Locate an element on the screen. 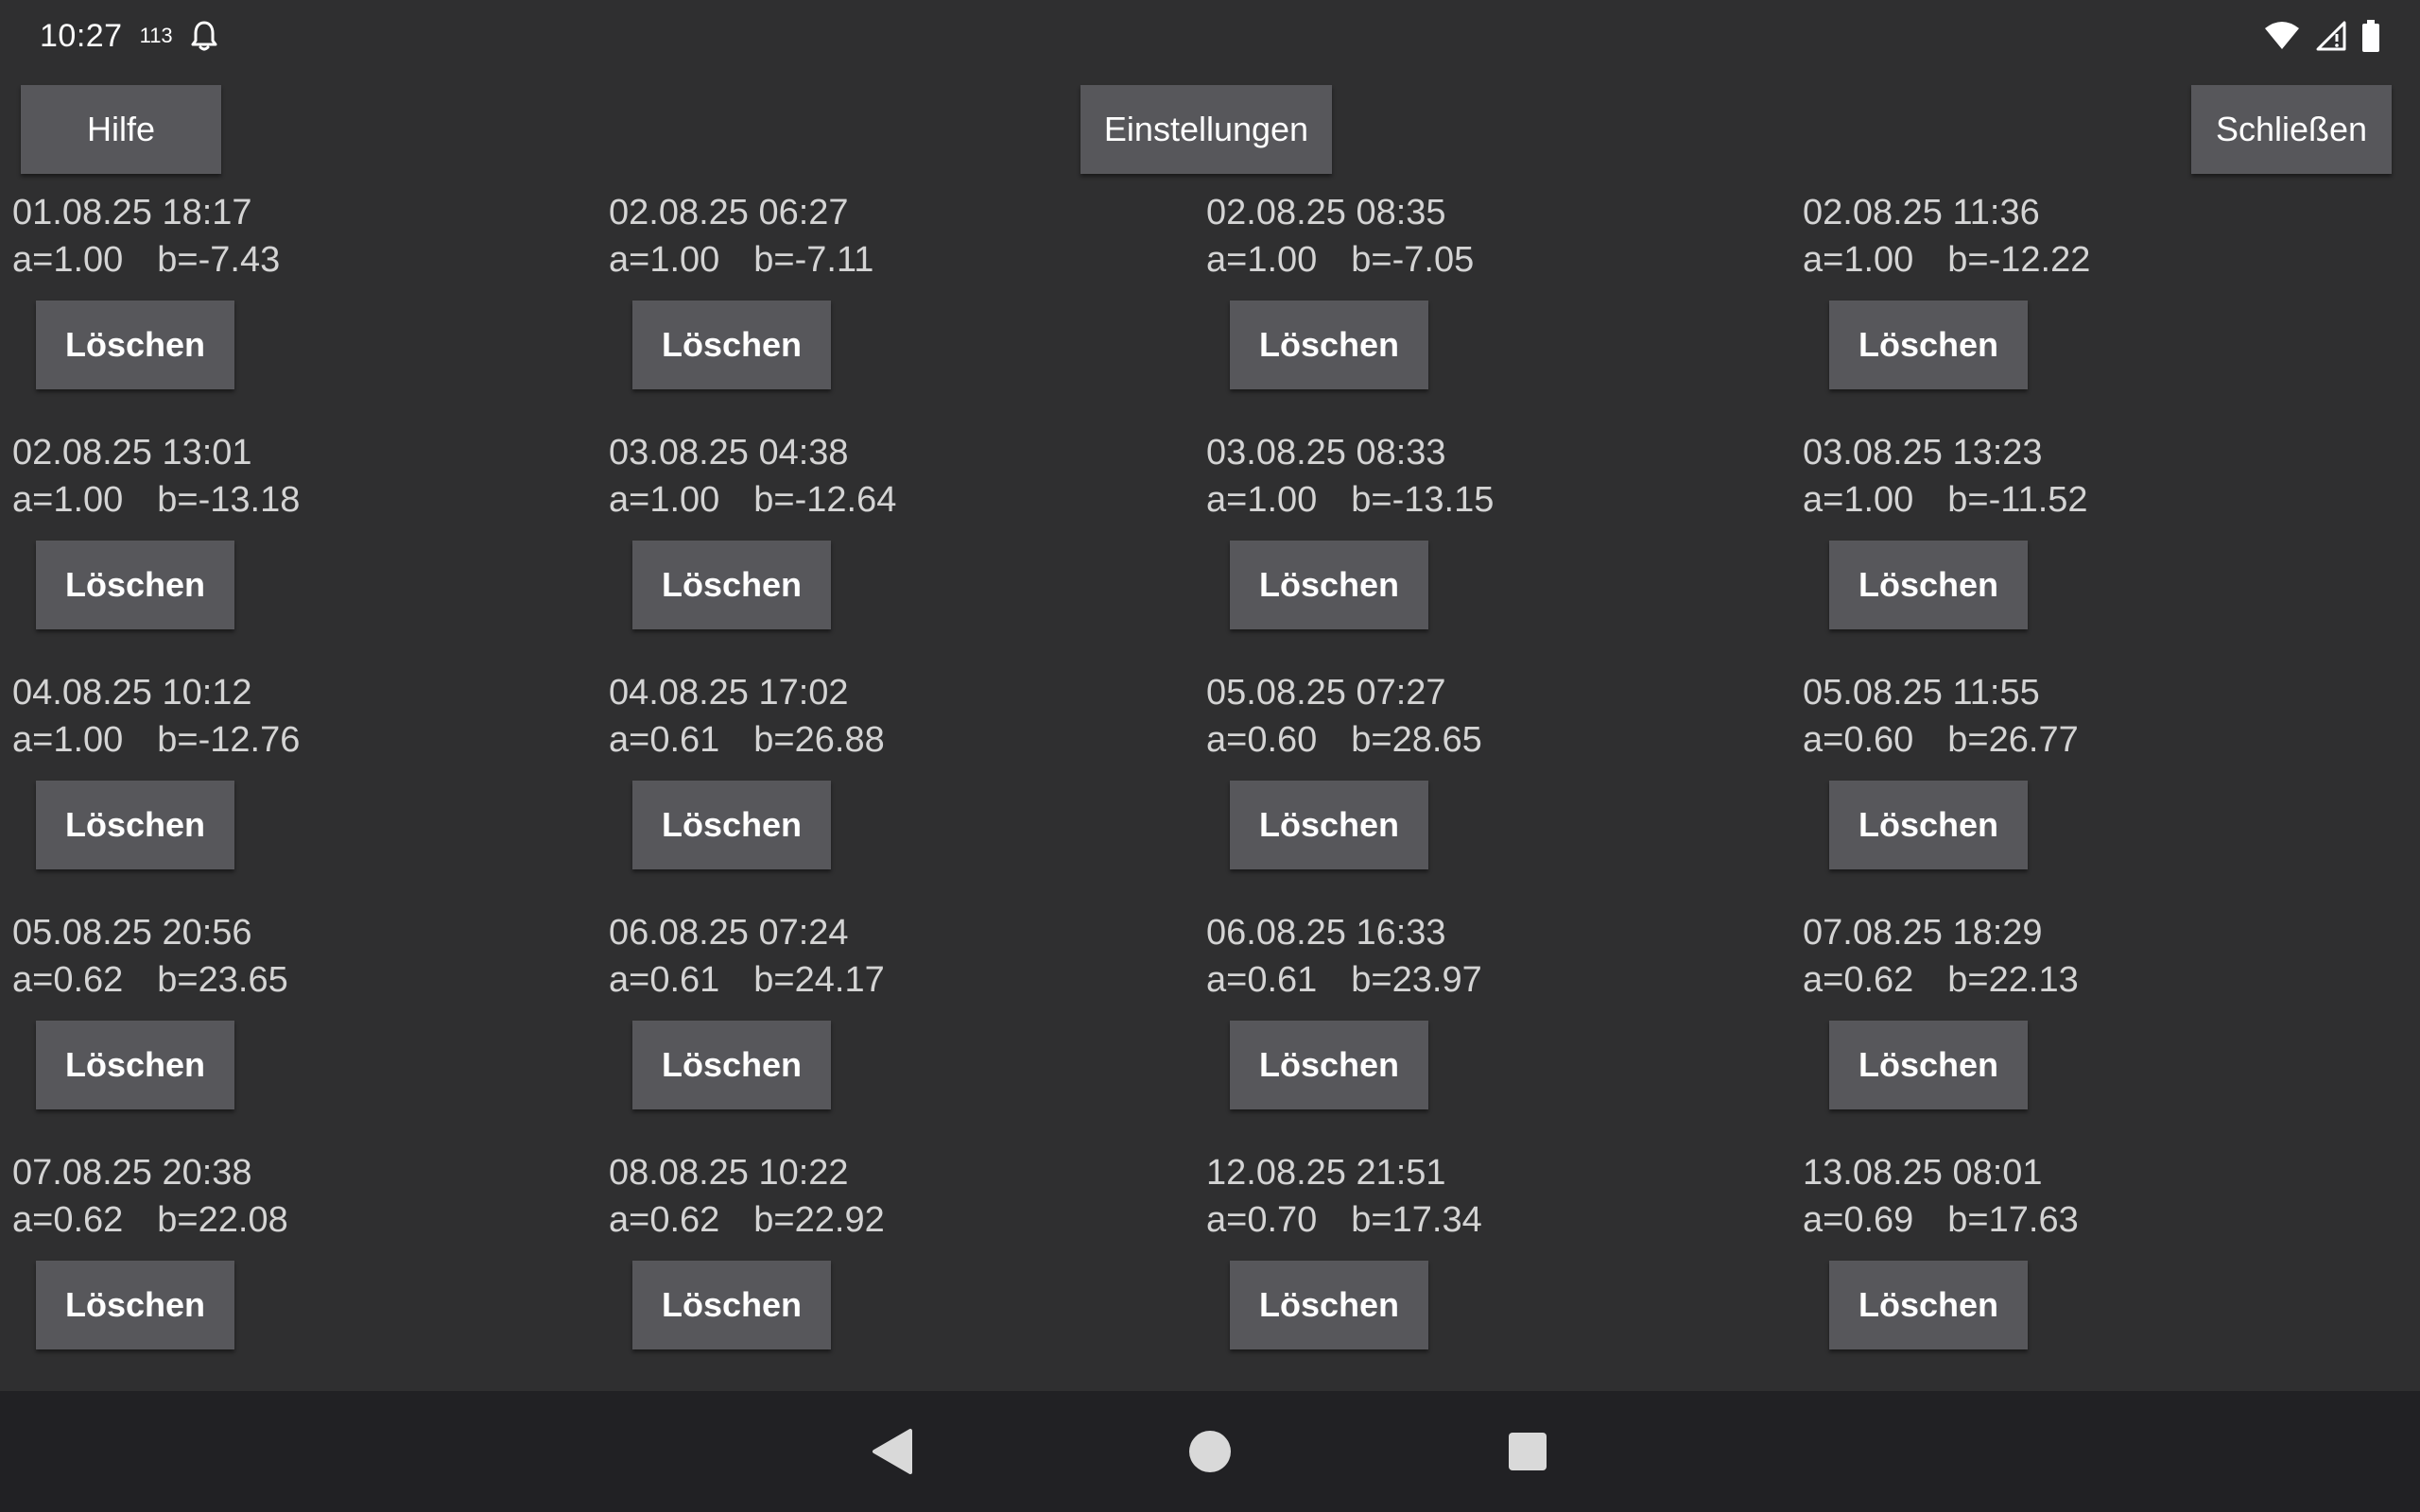 This screenshot has height=1512, width=2420. entry-param-b: b=17.34 is located at coordinates (1416, 1220).